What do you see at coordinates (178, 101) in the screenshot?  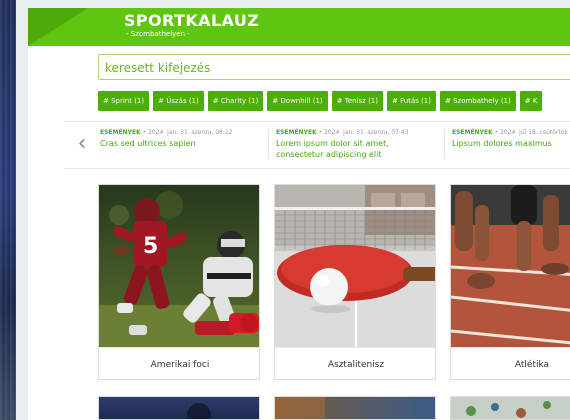 I see `tag-uszas: # Úszás (1)` at bounding box center [178, 101].